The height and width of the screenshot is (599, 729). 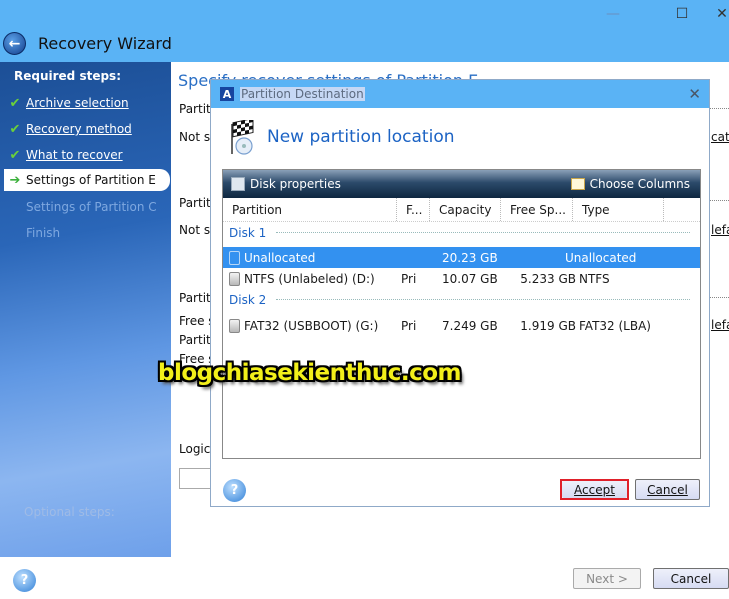 What do you see at coordinates (461, 184) in the screenshot?
I see `list-toolbar: Disk properties Choose Columns` at bounding box center [461, 184].